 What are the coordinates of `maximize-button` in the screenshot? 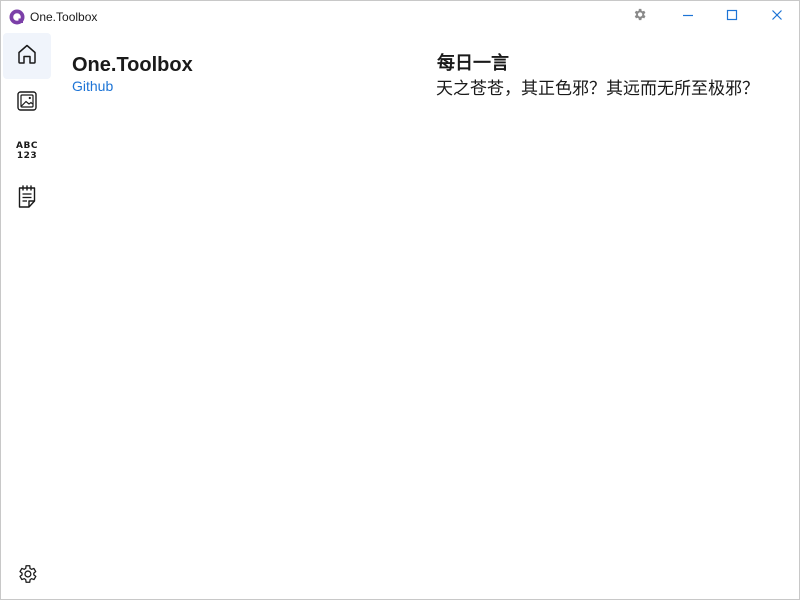 It's located at (732, 17).